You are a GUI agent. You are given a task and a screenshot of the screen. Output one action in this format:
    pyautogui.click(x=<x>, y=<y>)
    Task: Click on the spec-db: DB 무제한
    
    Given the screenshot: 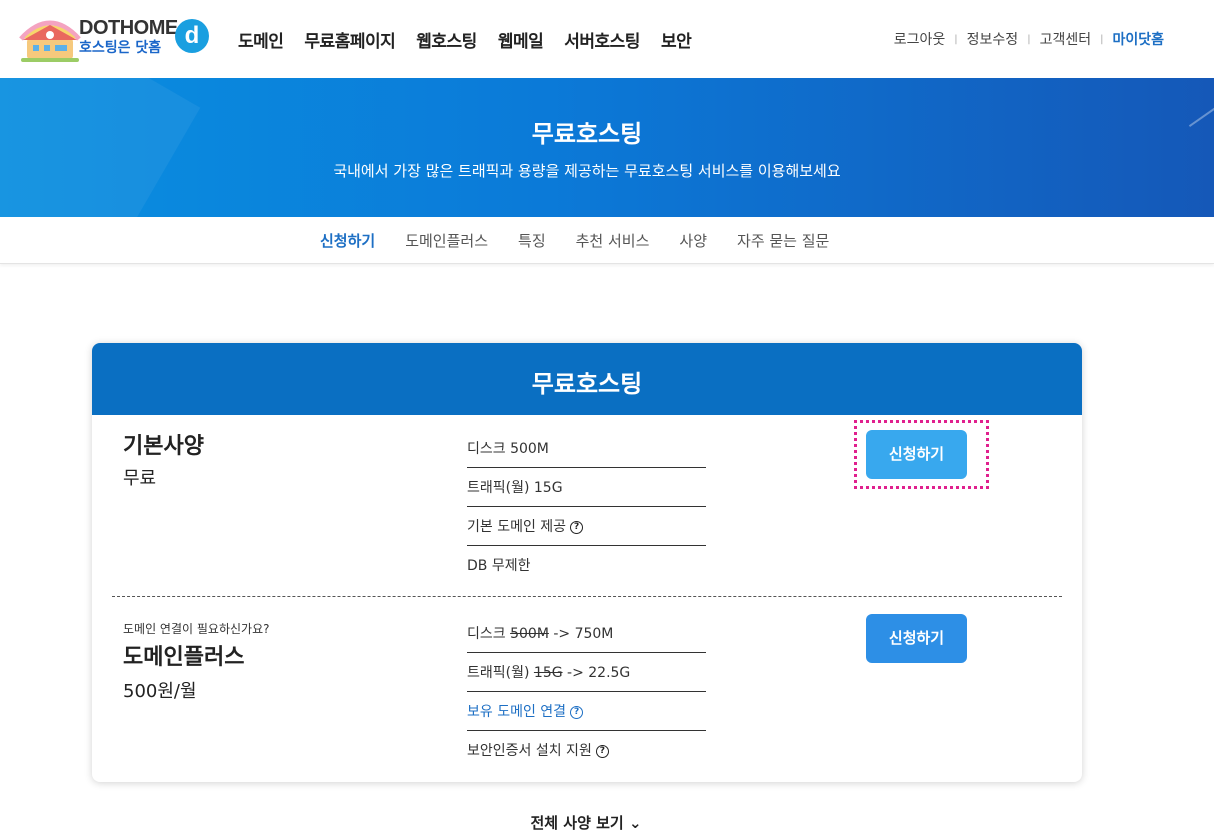 What is the action you would take?
    pyautogui.click(x=499, y=566)
    